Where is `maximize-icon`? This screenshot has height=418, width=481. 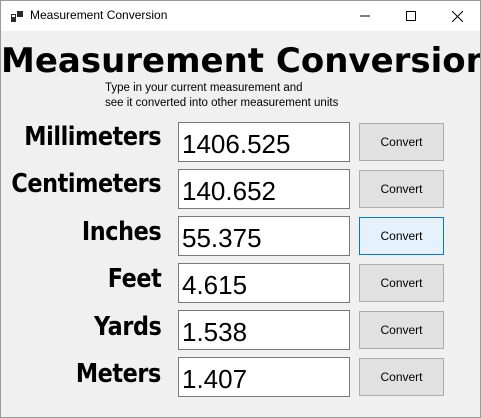
maximize-icon is located at coordinates (411, 16).